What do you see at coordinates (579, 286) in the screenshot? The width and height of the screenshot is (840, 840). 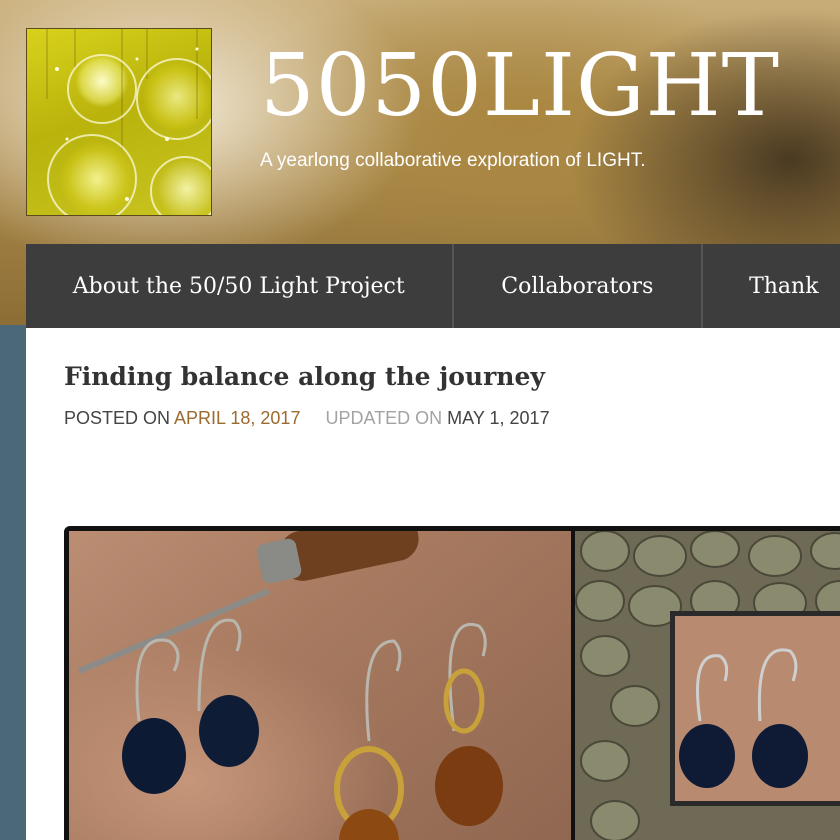 I see `nav-item-collaborators: Collaborators` at bounding box center [579, 286].